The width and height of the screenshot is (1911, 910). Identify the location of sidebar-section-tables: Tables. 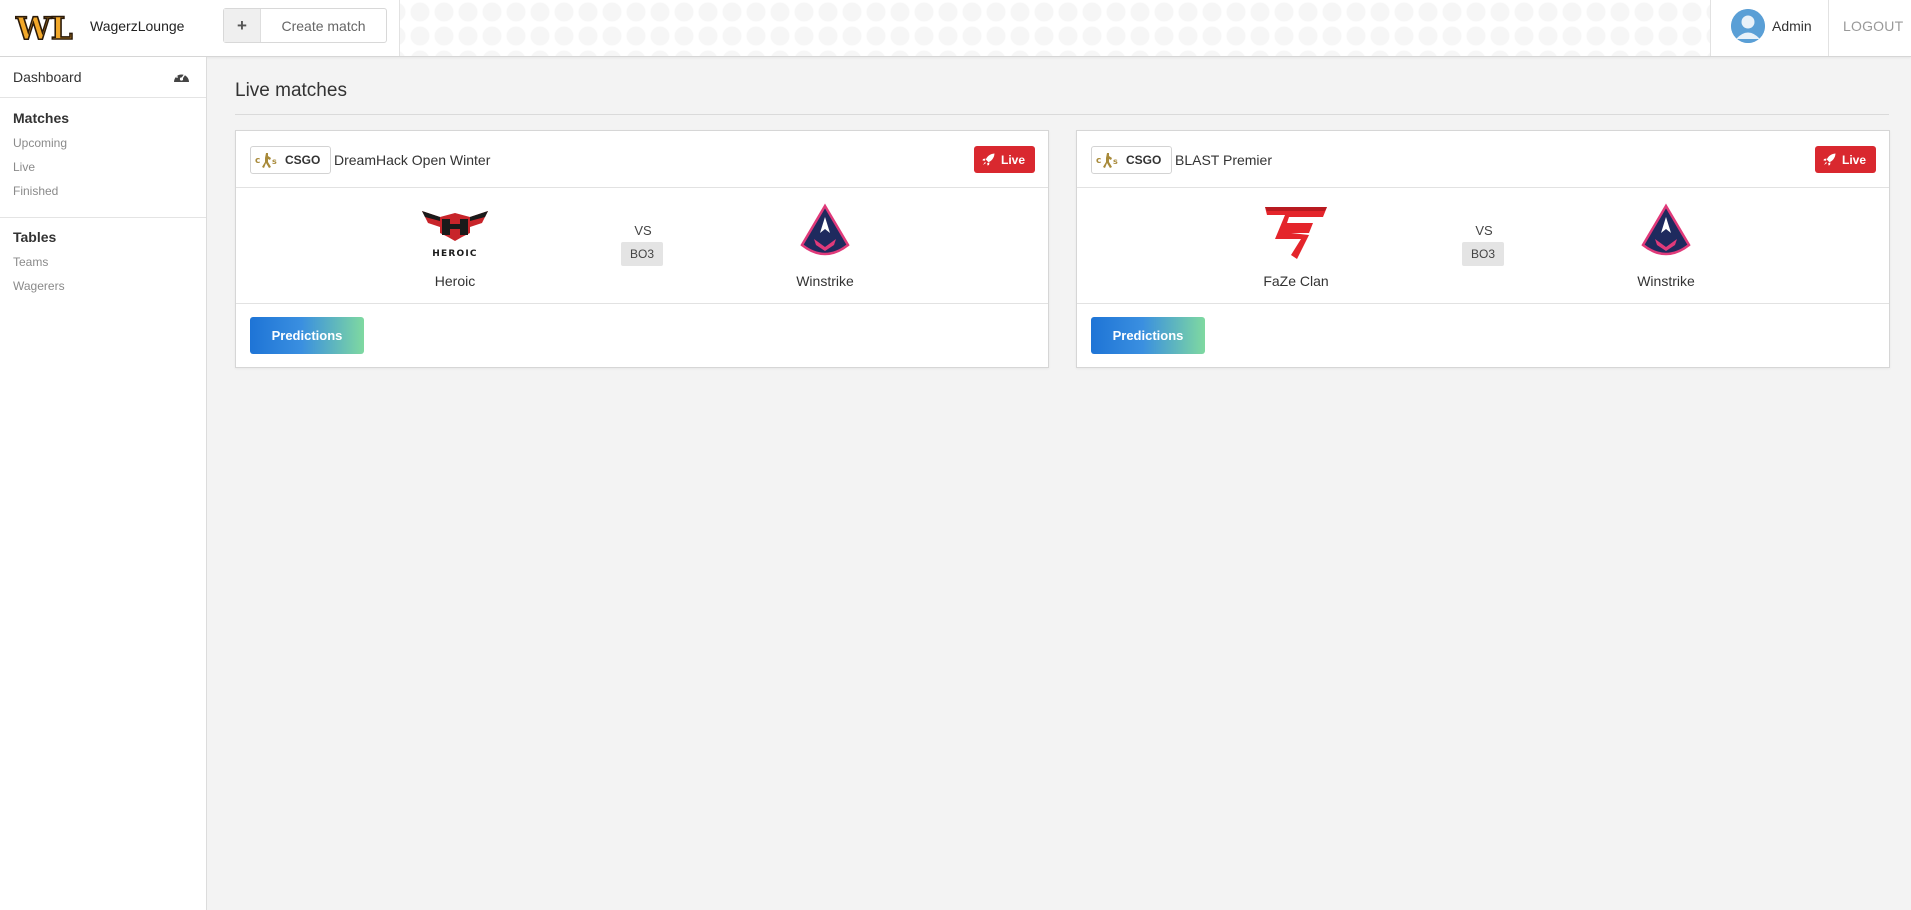
(35, 237).